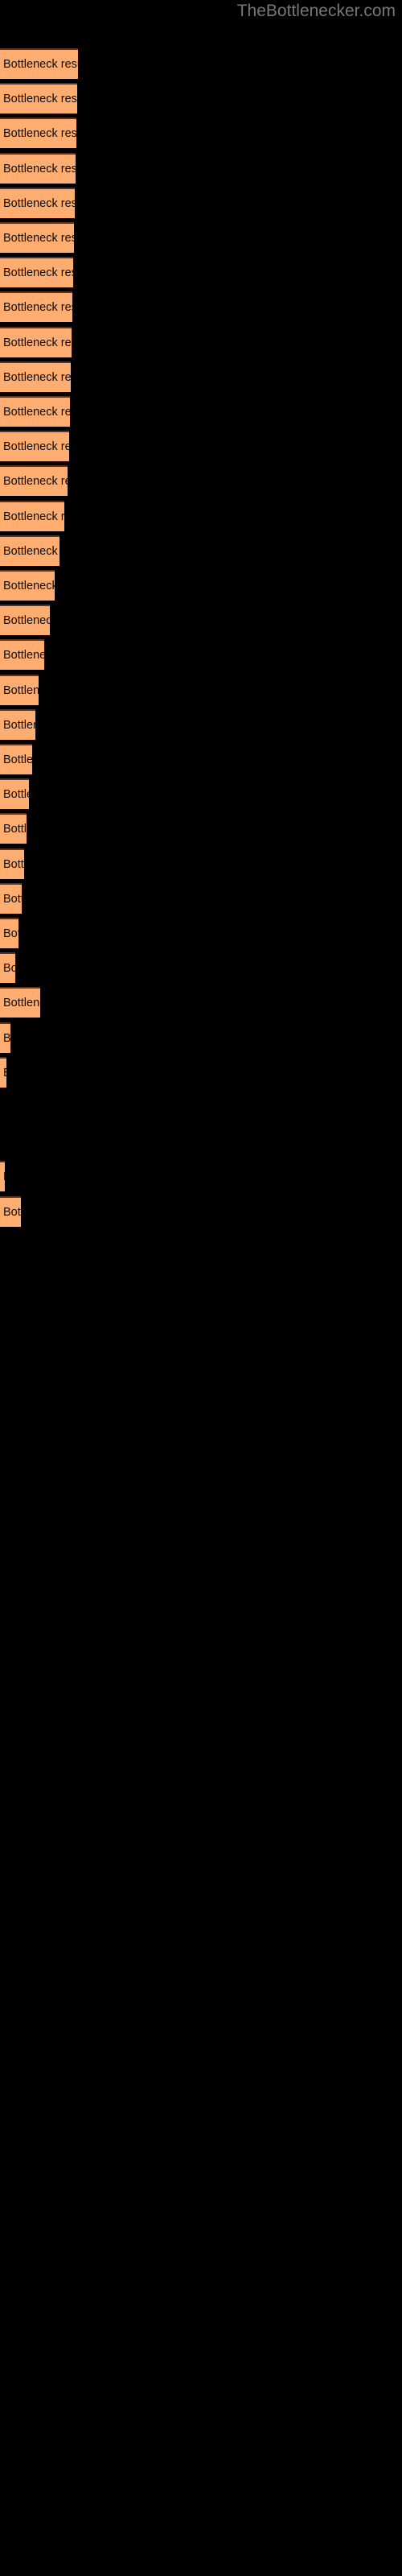 Image resolution: width=402 pixels, height=2576 pixels. I want to click on bar-14: Bottleneck result, so click(32, 515).